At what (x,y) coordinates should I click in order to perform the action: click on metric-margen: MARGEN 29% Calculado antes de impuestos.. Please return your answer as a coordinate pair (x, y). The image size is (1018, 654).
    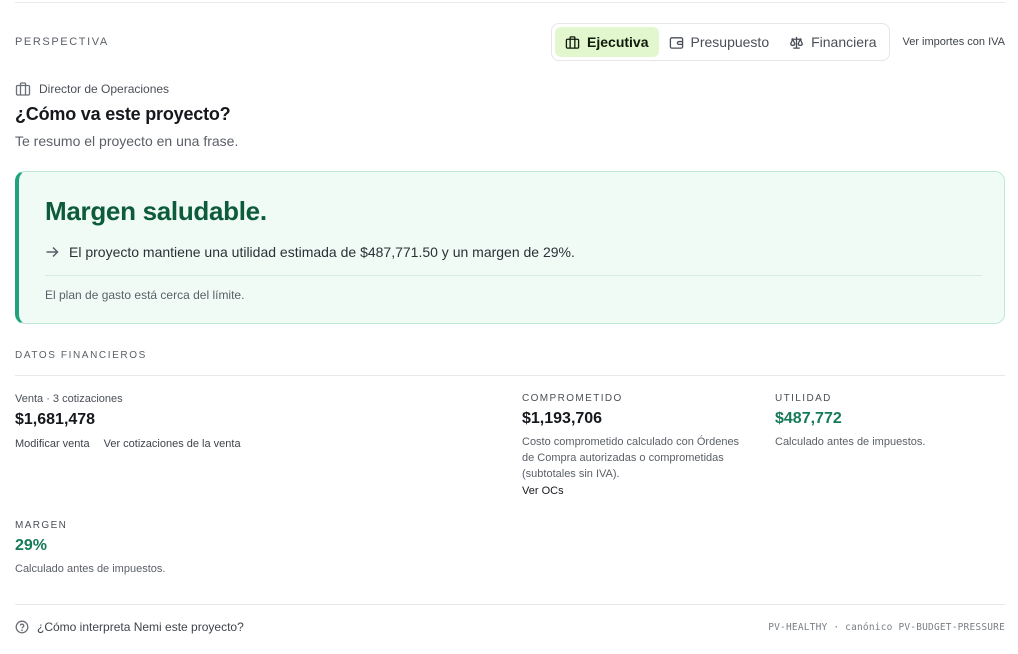
    Looking at the image, I should click on (90, 548).